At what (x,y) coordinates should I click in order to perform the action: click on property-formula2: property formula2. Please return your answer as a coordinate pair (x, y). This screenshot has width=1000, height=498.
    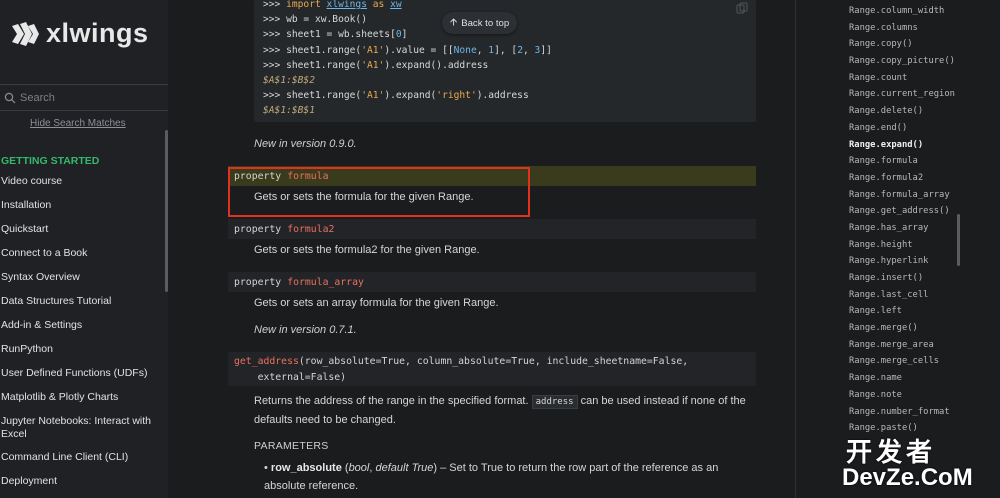
    Looking at the image, I should click on (492, 229).